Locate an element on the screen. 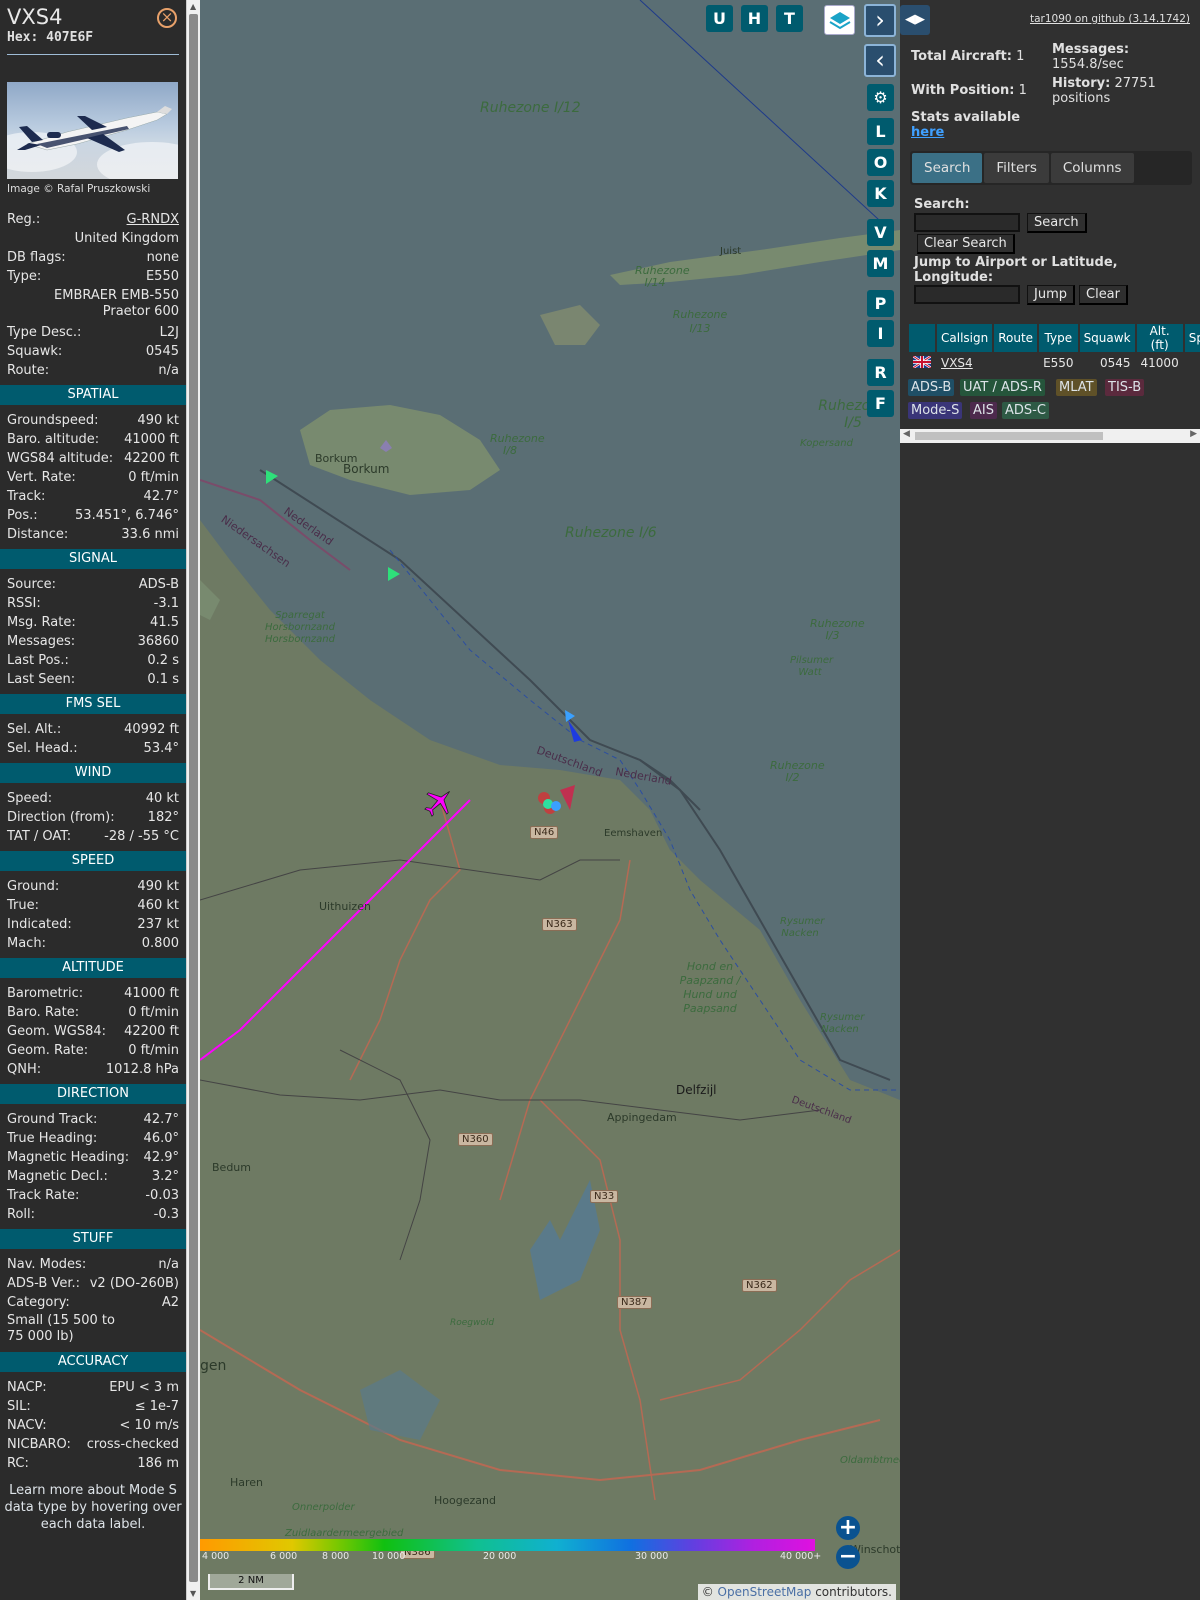 This screenshot has width=1200, height=1600. typedesc-value: L2J is located at coordinates (169, 332).